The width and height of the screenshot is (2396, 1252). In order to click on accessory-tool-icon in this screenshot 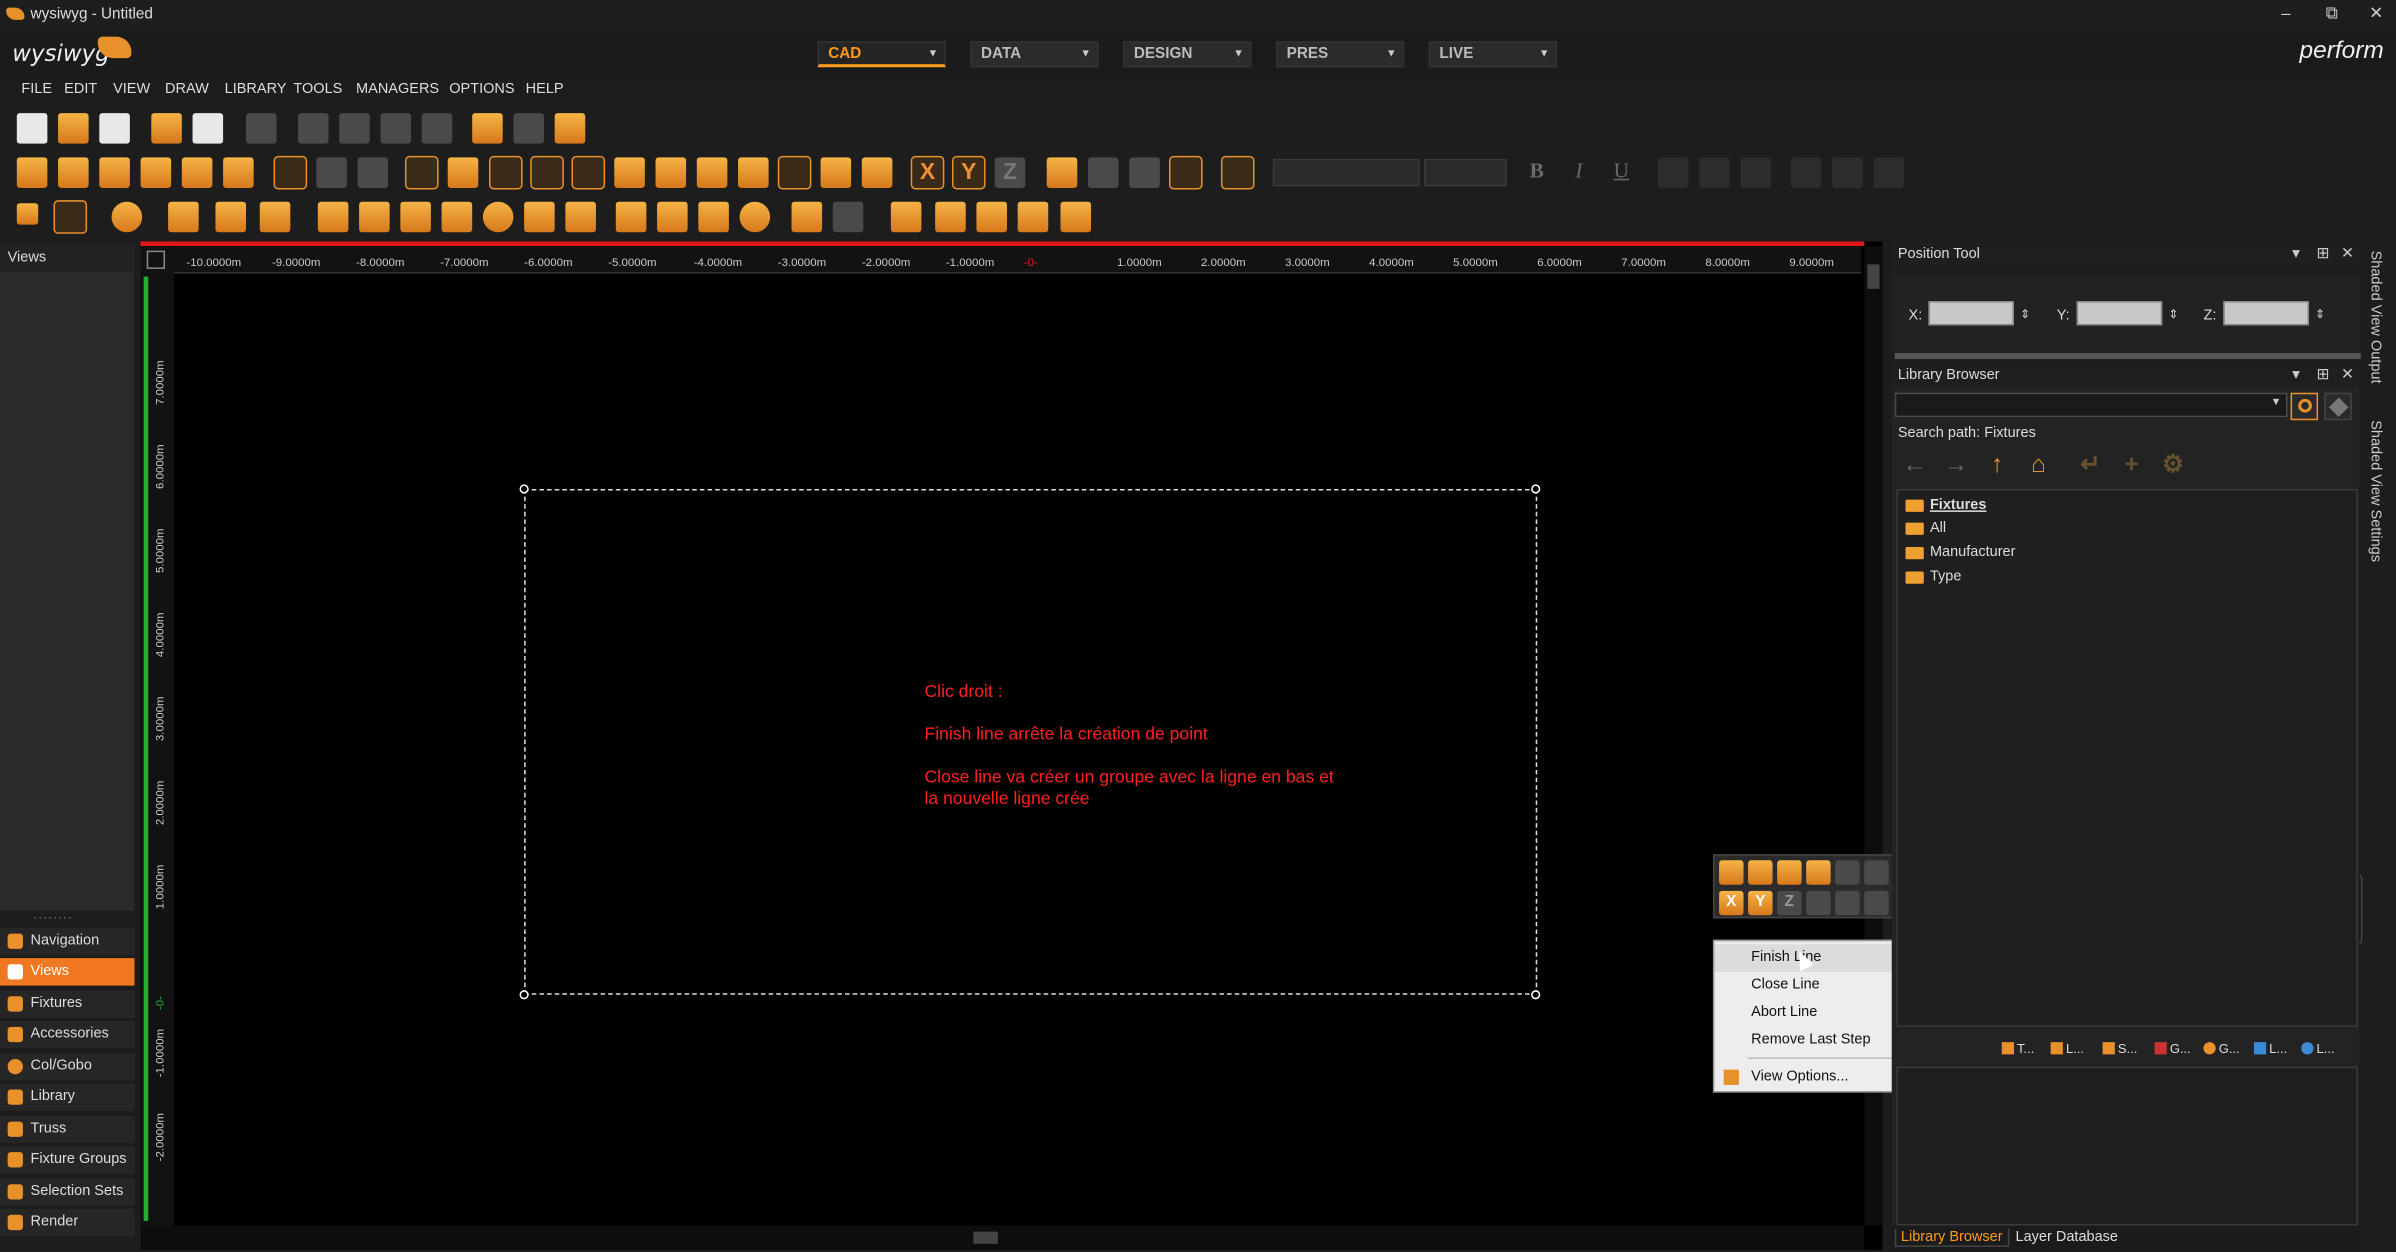, I will do `click(848, 217)`.